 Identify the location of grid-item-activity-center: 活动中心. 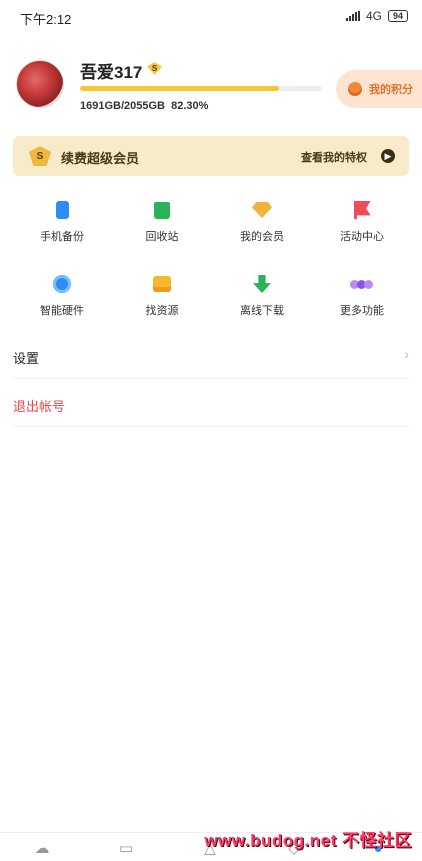
(362, 231).